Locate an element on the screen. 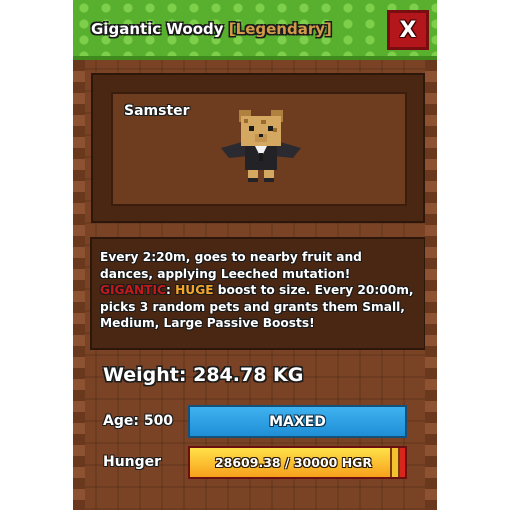 The image size is (510, 510). close-icon: X is located at coordinates (408, 30).